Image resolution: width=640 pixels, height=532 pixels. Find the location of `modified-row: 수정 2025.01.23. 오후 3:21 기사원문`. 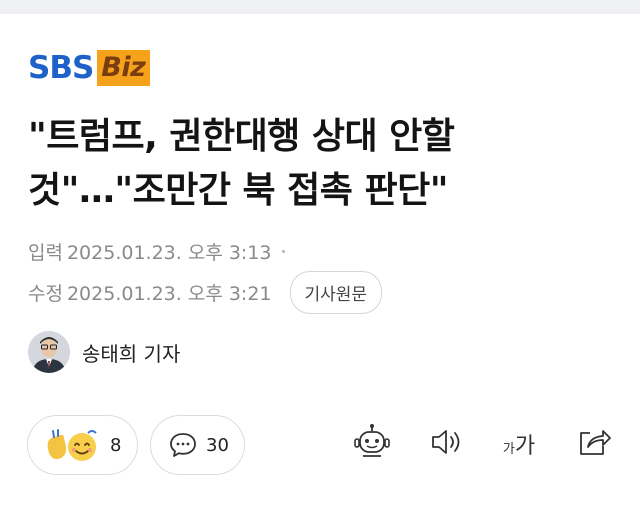

modified-row: 수정 2025.01.23. 오후 3:21 기사원문 is located at coordinates (205, 292).